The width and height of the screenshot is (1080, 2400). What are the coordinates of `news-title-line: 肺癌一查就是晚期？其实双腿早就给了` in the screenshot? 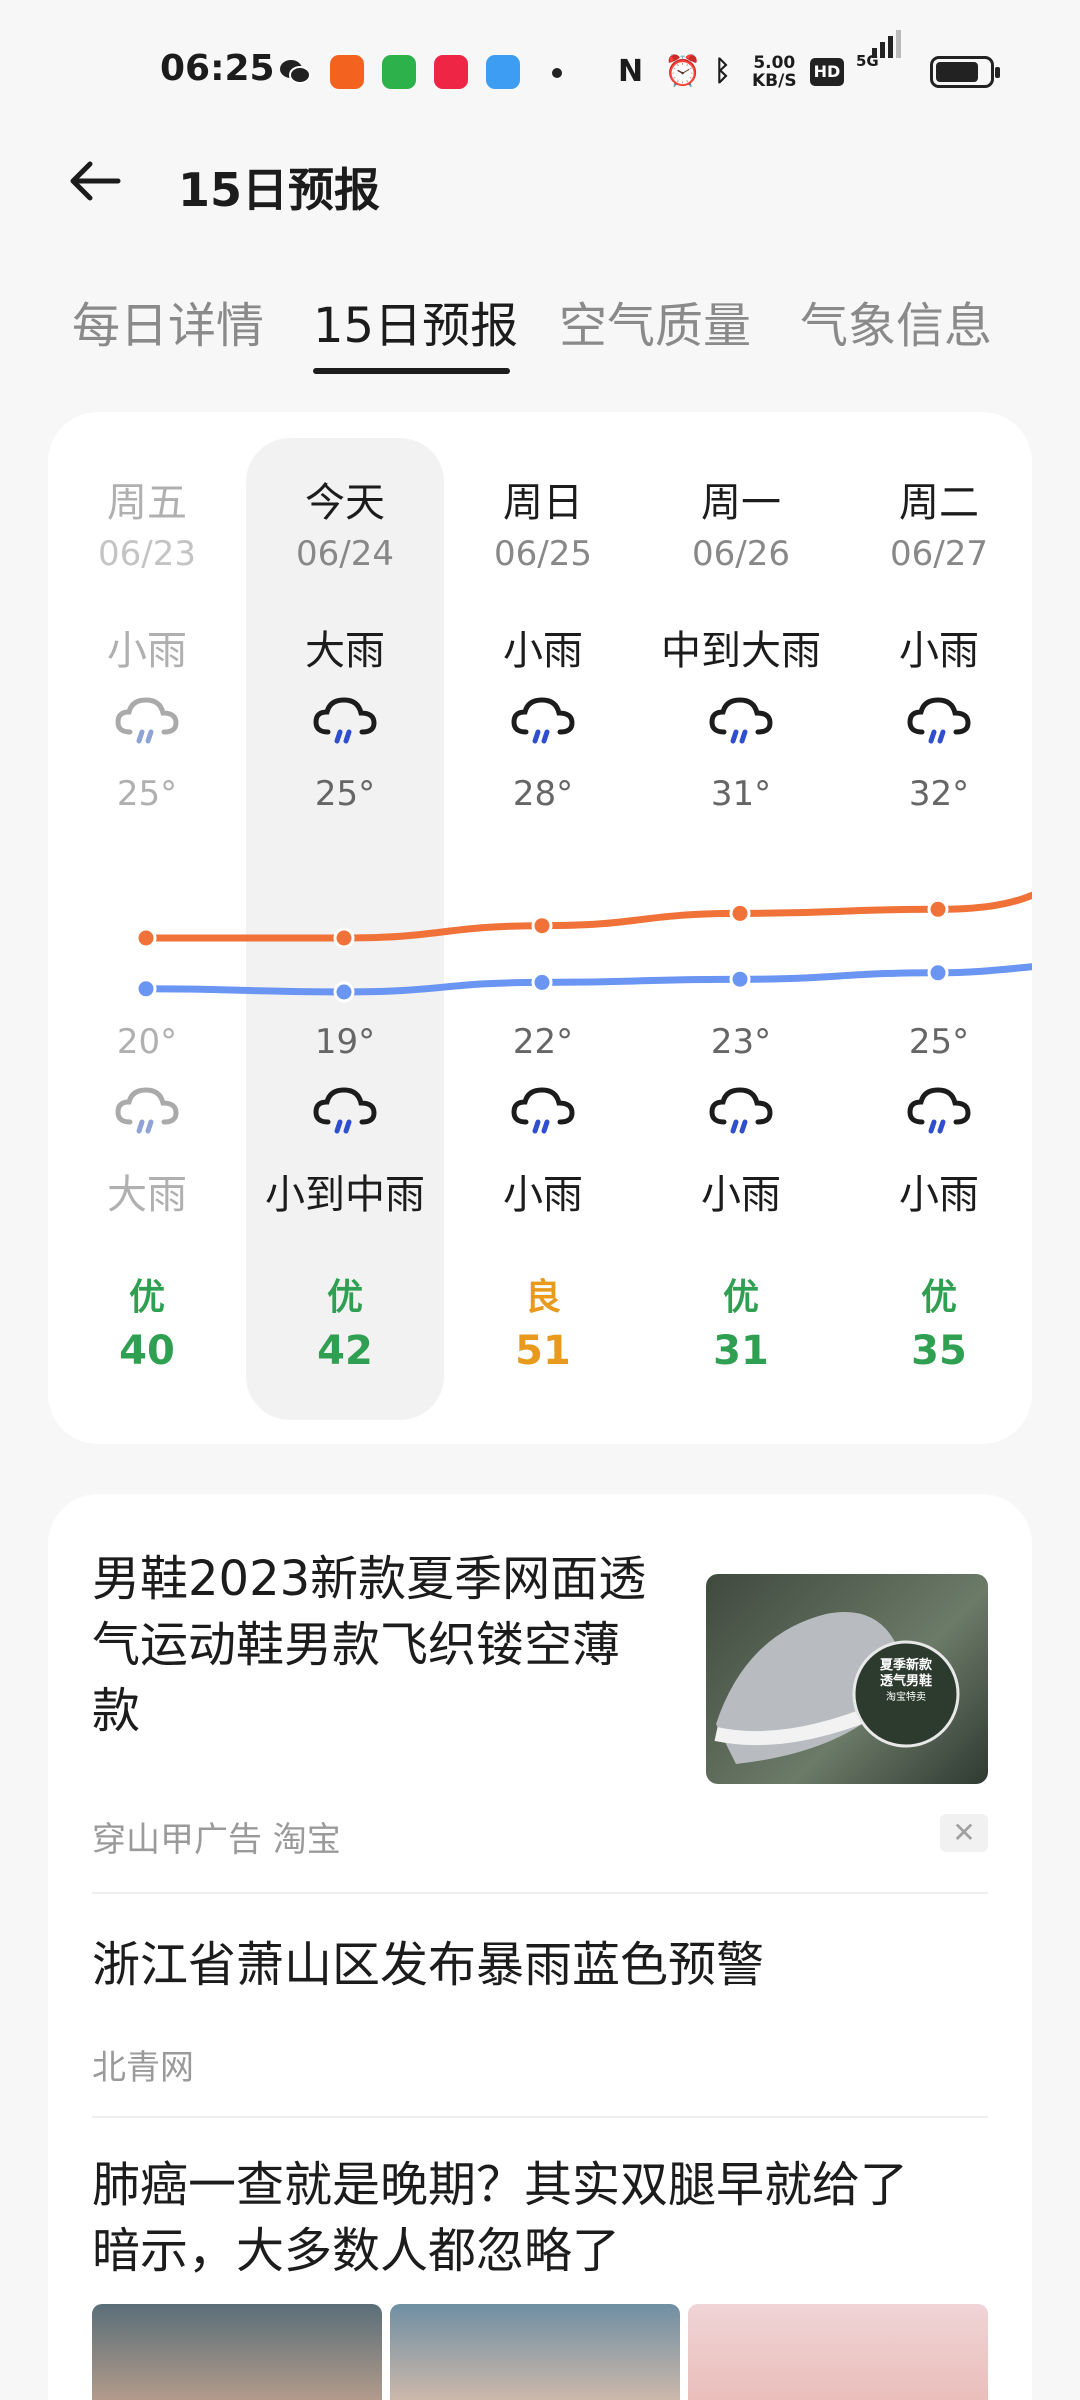 It's located at (500, 2185).